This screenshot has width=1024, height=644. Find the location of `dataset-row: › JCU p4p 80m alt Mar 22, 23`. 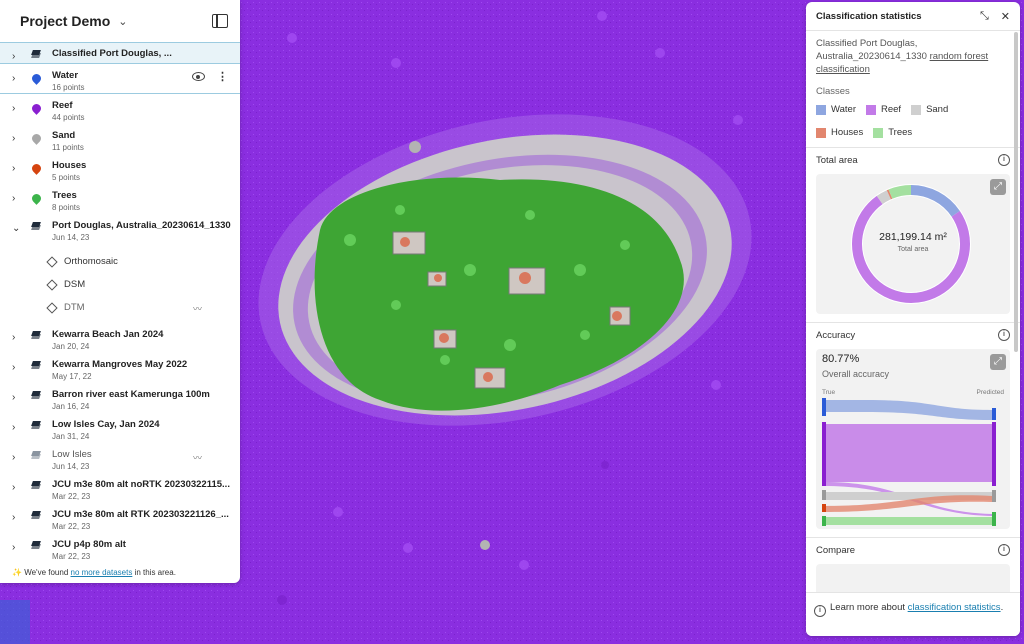

dataset-row: › JCU p4p 80m alt Mar 22, 23 is located at coordinates (120, 548).